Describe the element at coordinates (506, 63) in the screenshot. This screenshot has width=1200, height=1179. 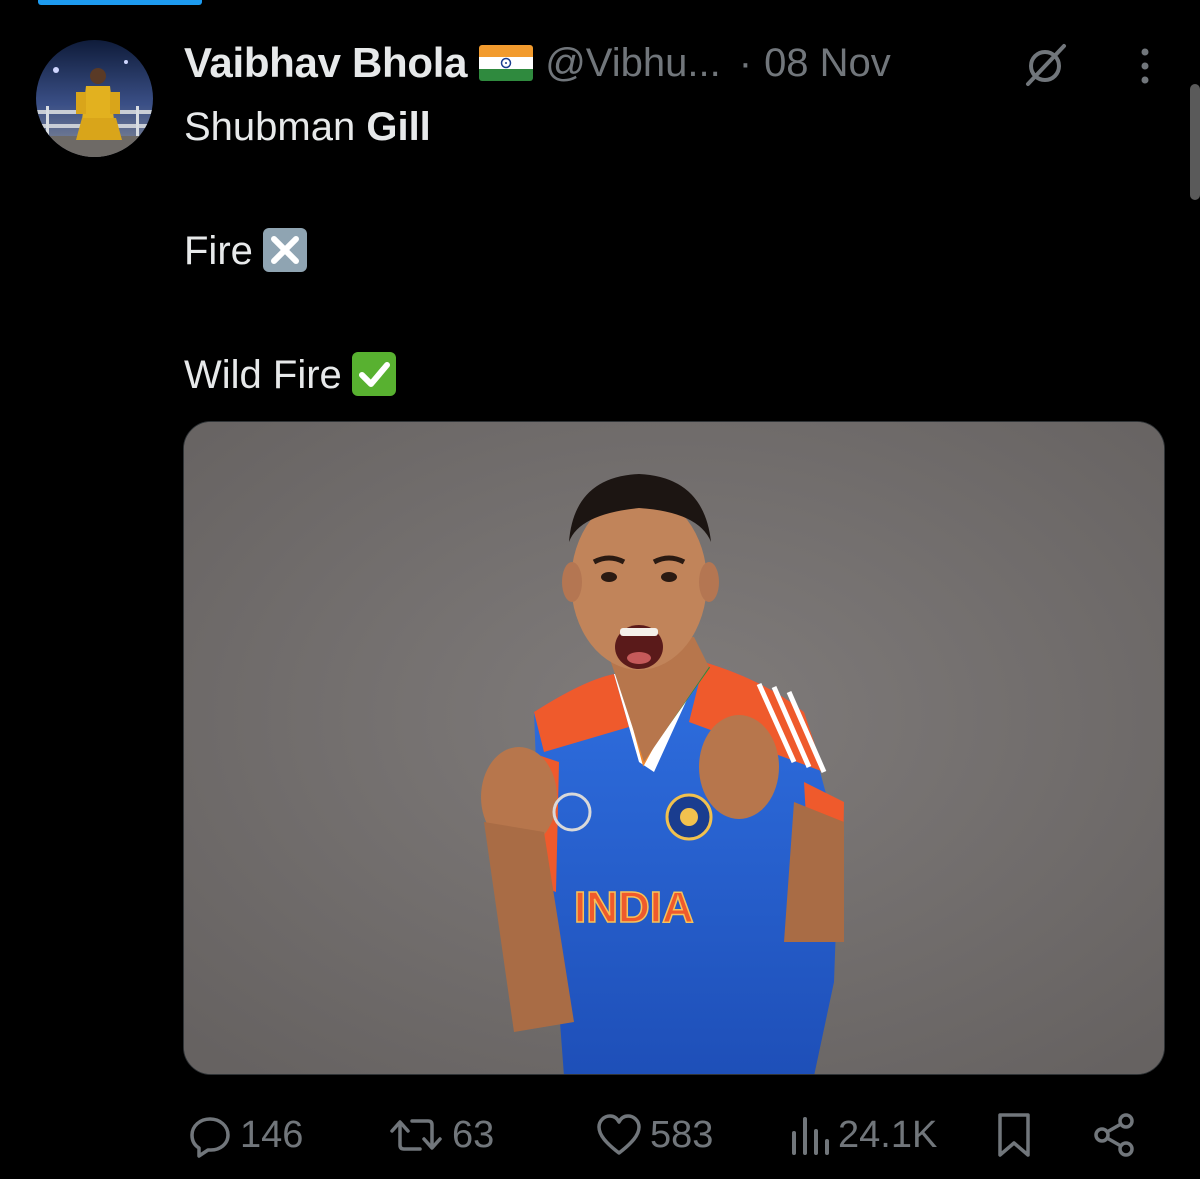
I see `india-flag-icon` at that location.